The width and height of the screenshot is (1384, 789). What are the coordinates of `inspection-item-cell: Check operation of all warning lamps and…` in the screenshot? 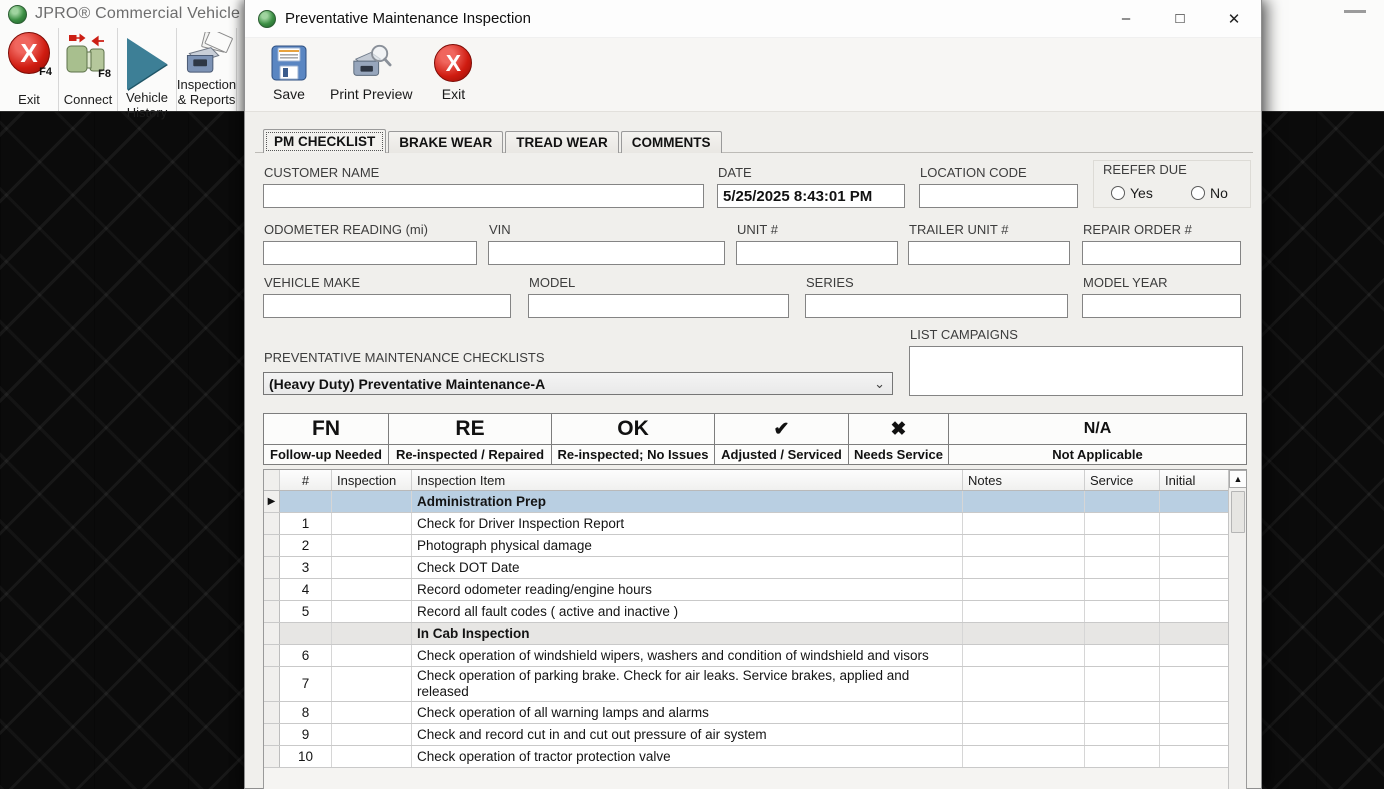 It's located at (687, 712).